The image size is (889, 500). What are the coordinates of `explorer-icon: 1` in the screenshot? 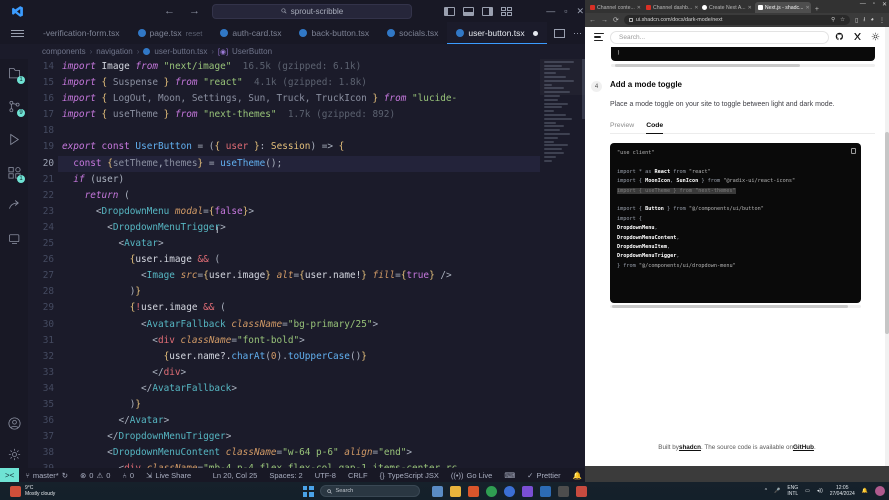 It's located at (14, 73).